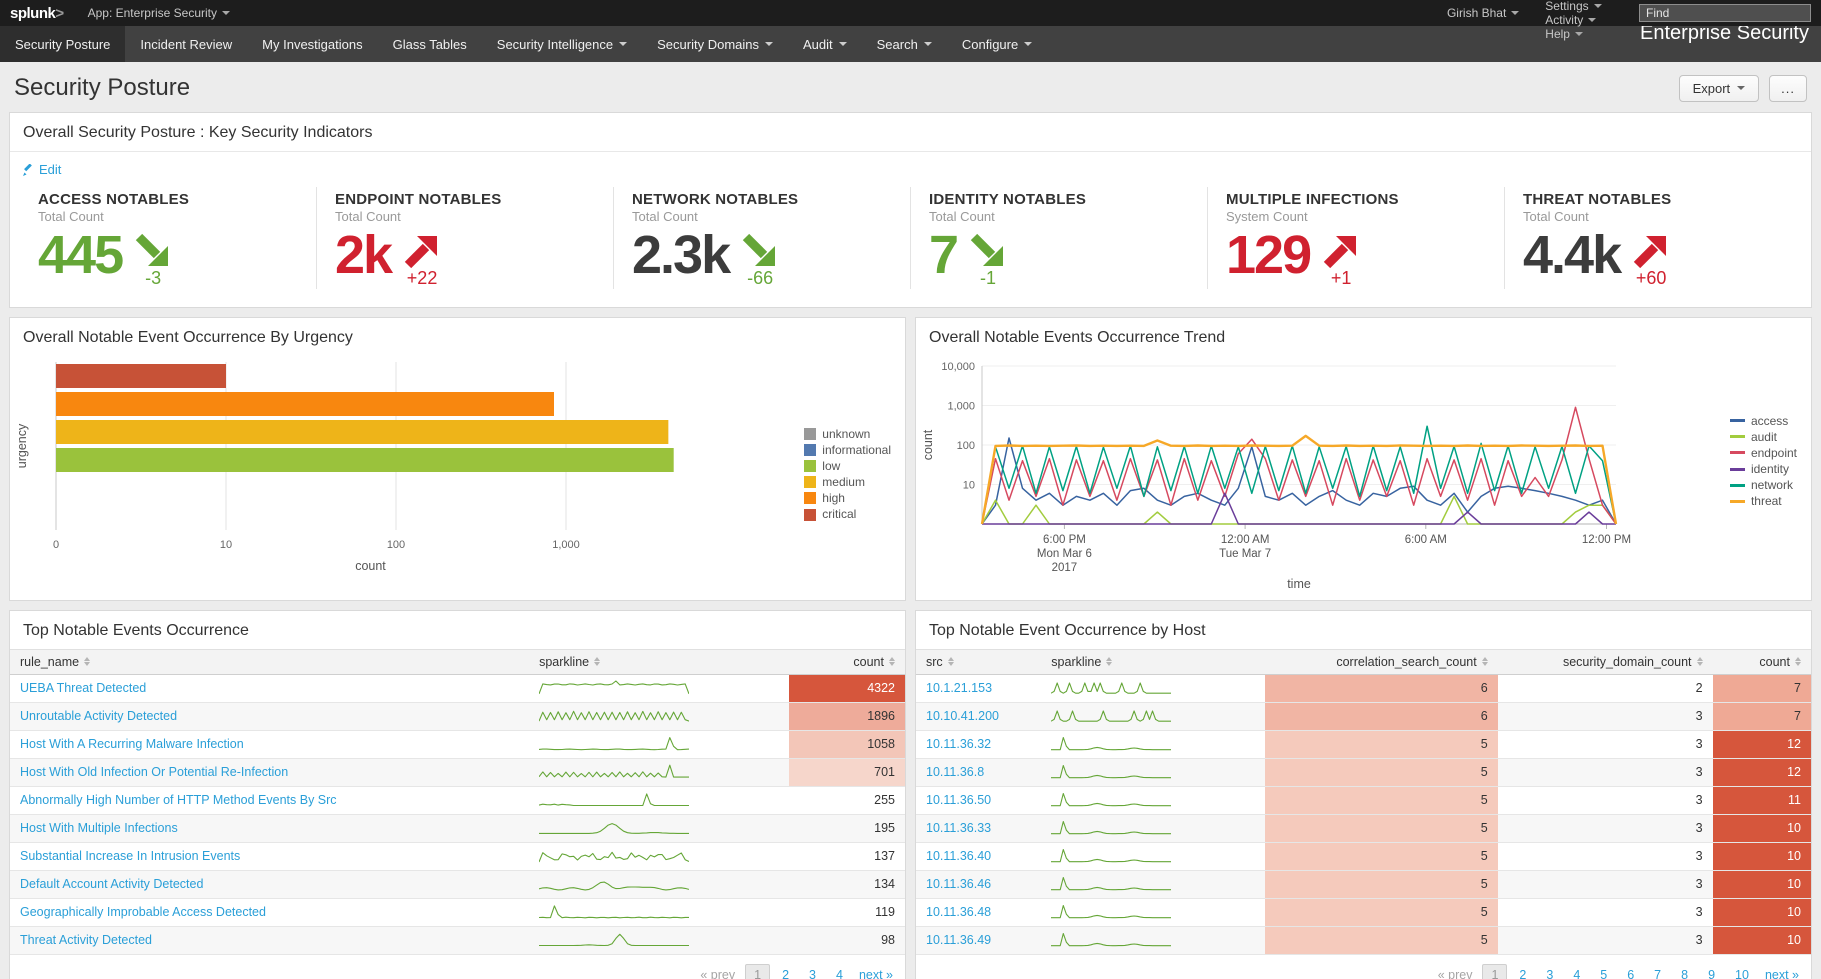 The height and width of the screenshot is (979, 1821). I want to click on nav-item-my-investigations: My Investigations, so click(312, 44).